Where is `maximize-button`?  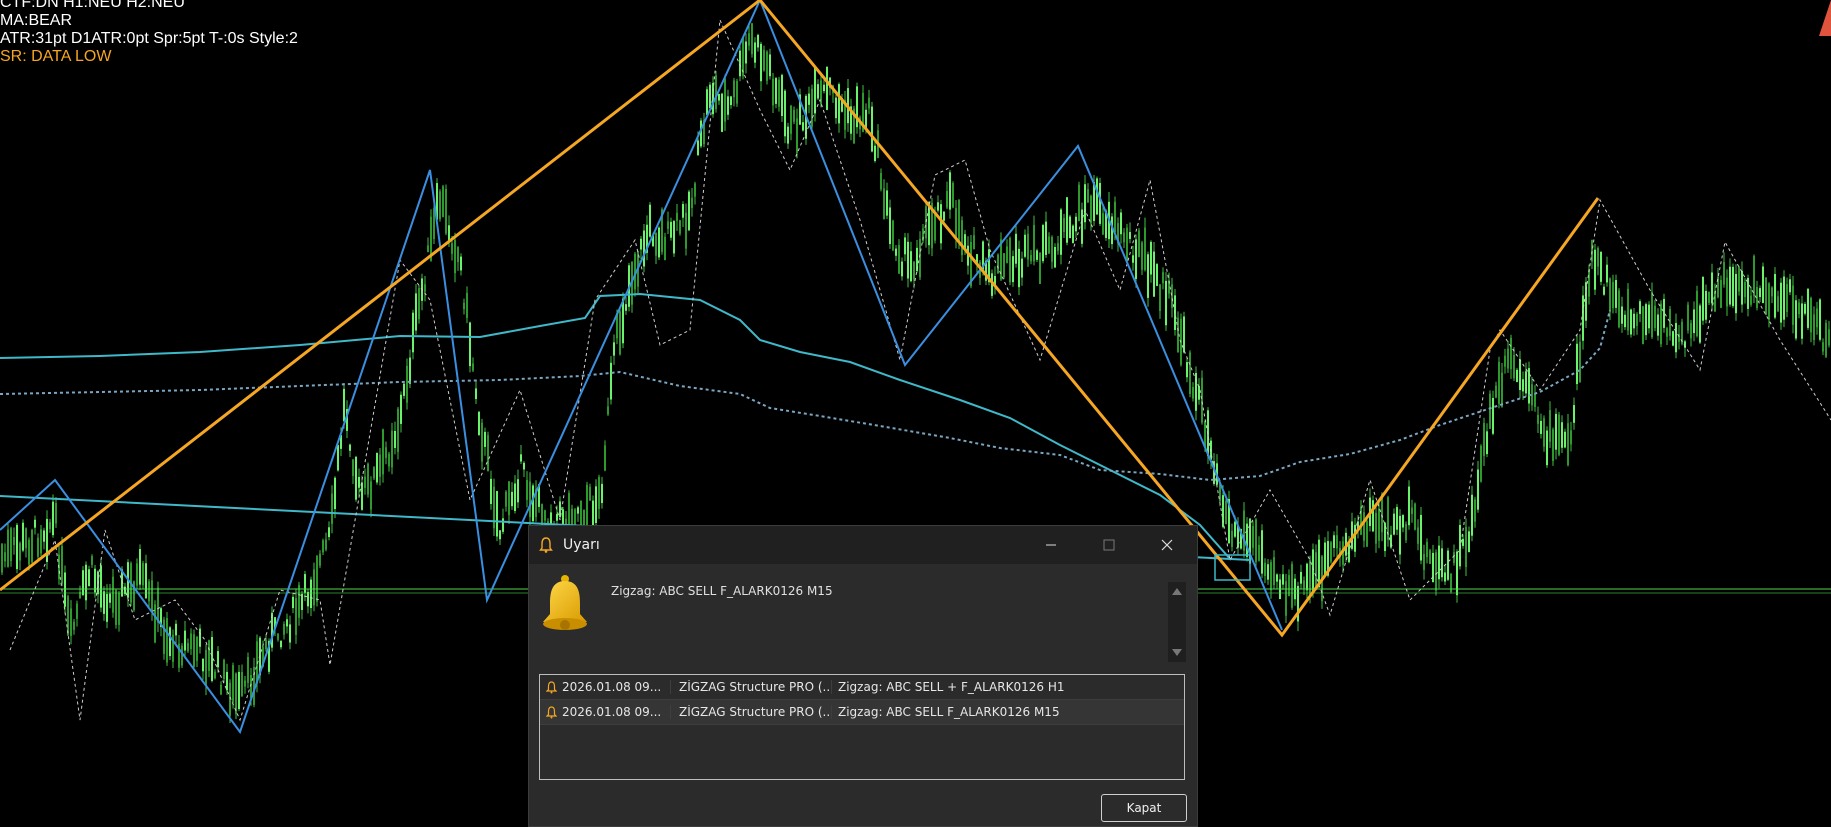
maximize-button is located at coordinates (1109, 545).